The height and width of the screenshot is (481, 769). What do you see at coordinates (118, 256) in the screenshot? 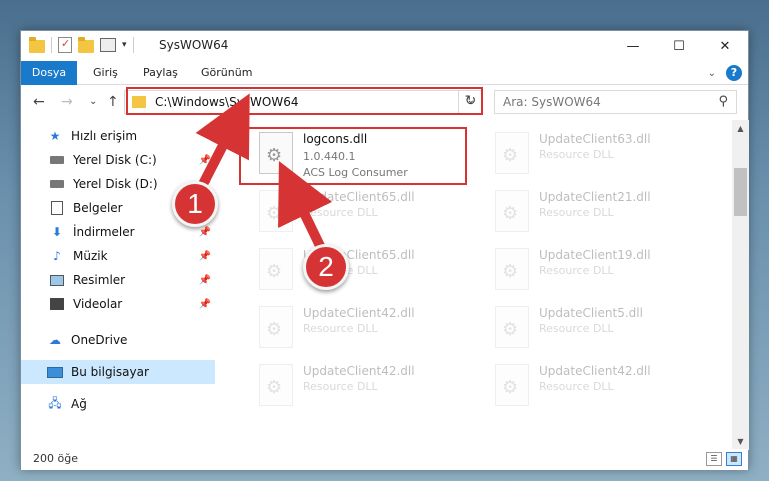
I see `nav-item-music: ♪ Müzik 📌` at bounding box center [118, 256].